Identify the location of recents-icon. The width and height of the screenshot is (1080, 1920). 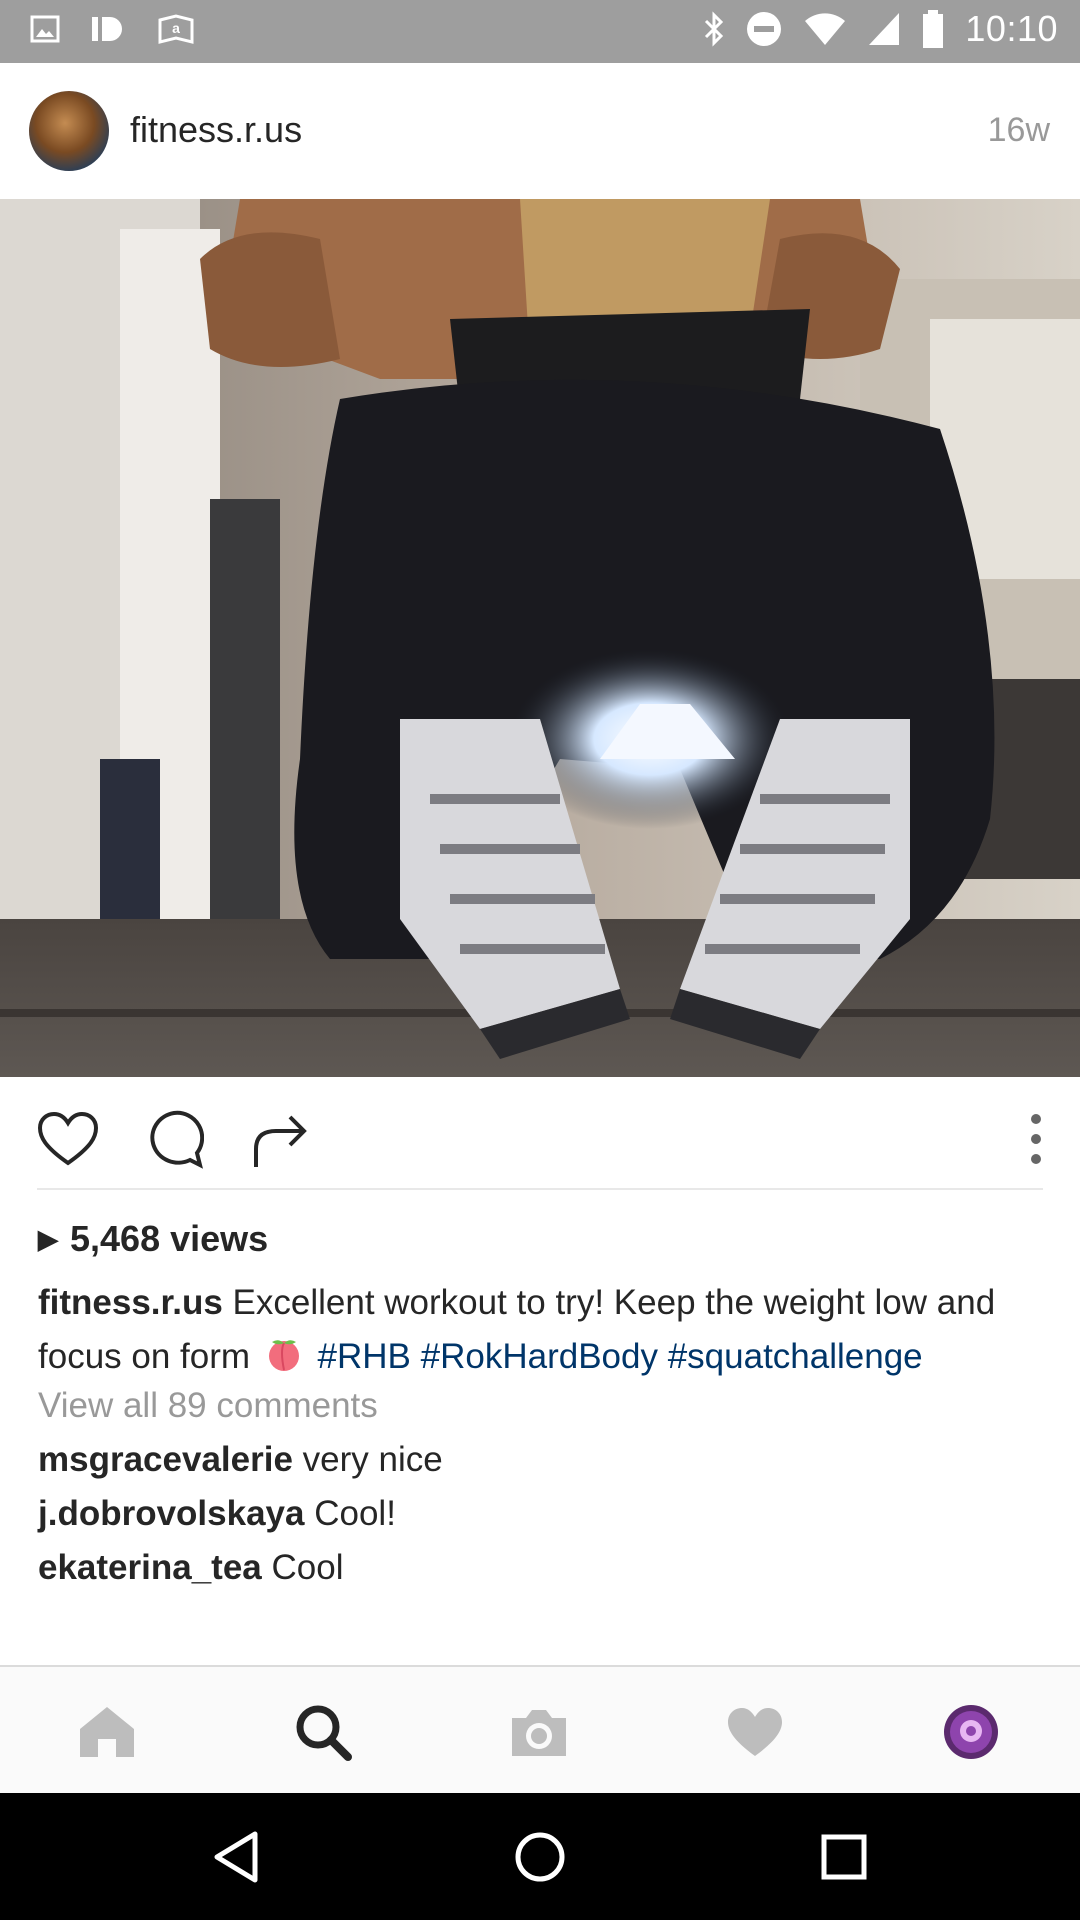
(844, 1857).